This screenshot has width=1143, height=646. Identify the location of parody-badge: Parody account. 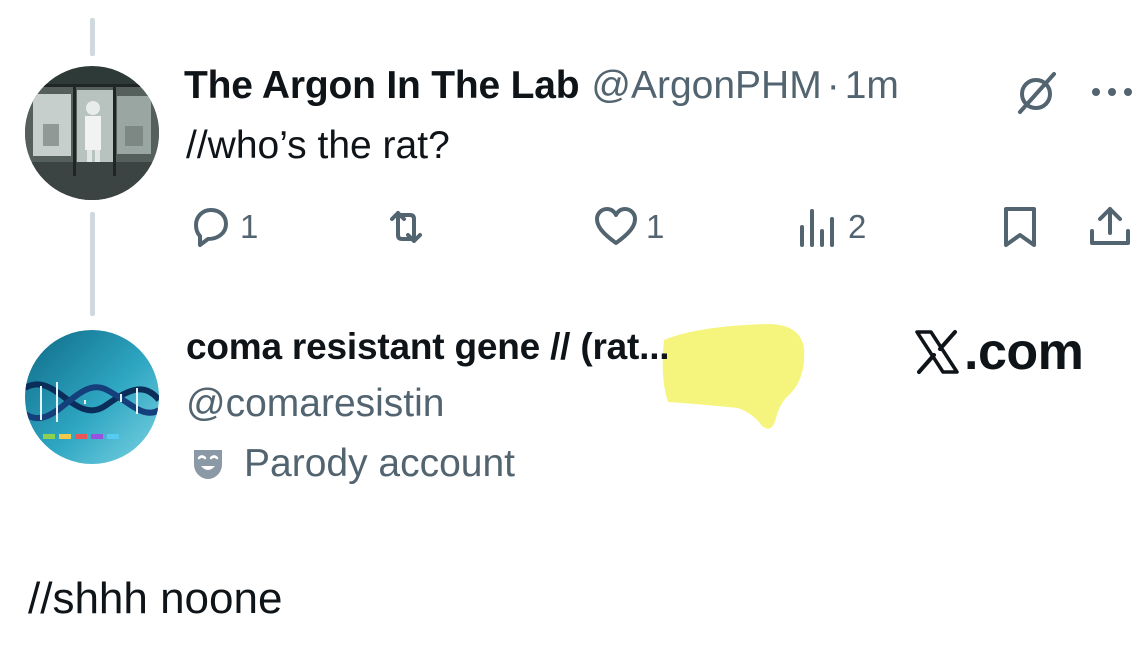
(352, 464).